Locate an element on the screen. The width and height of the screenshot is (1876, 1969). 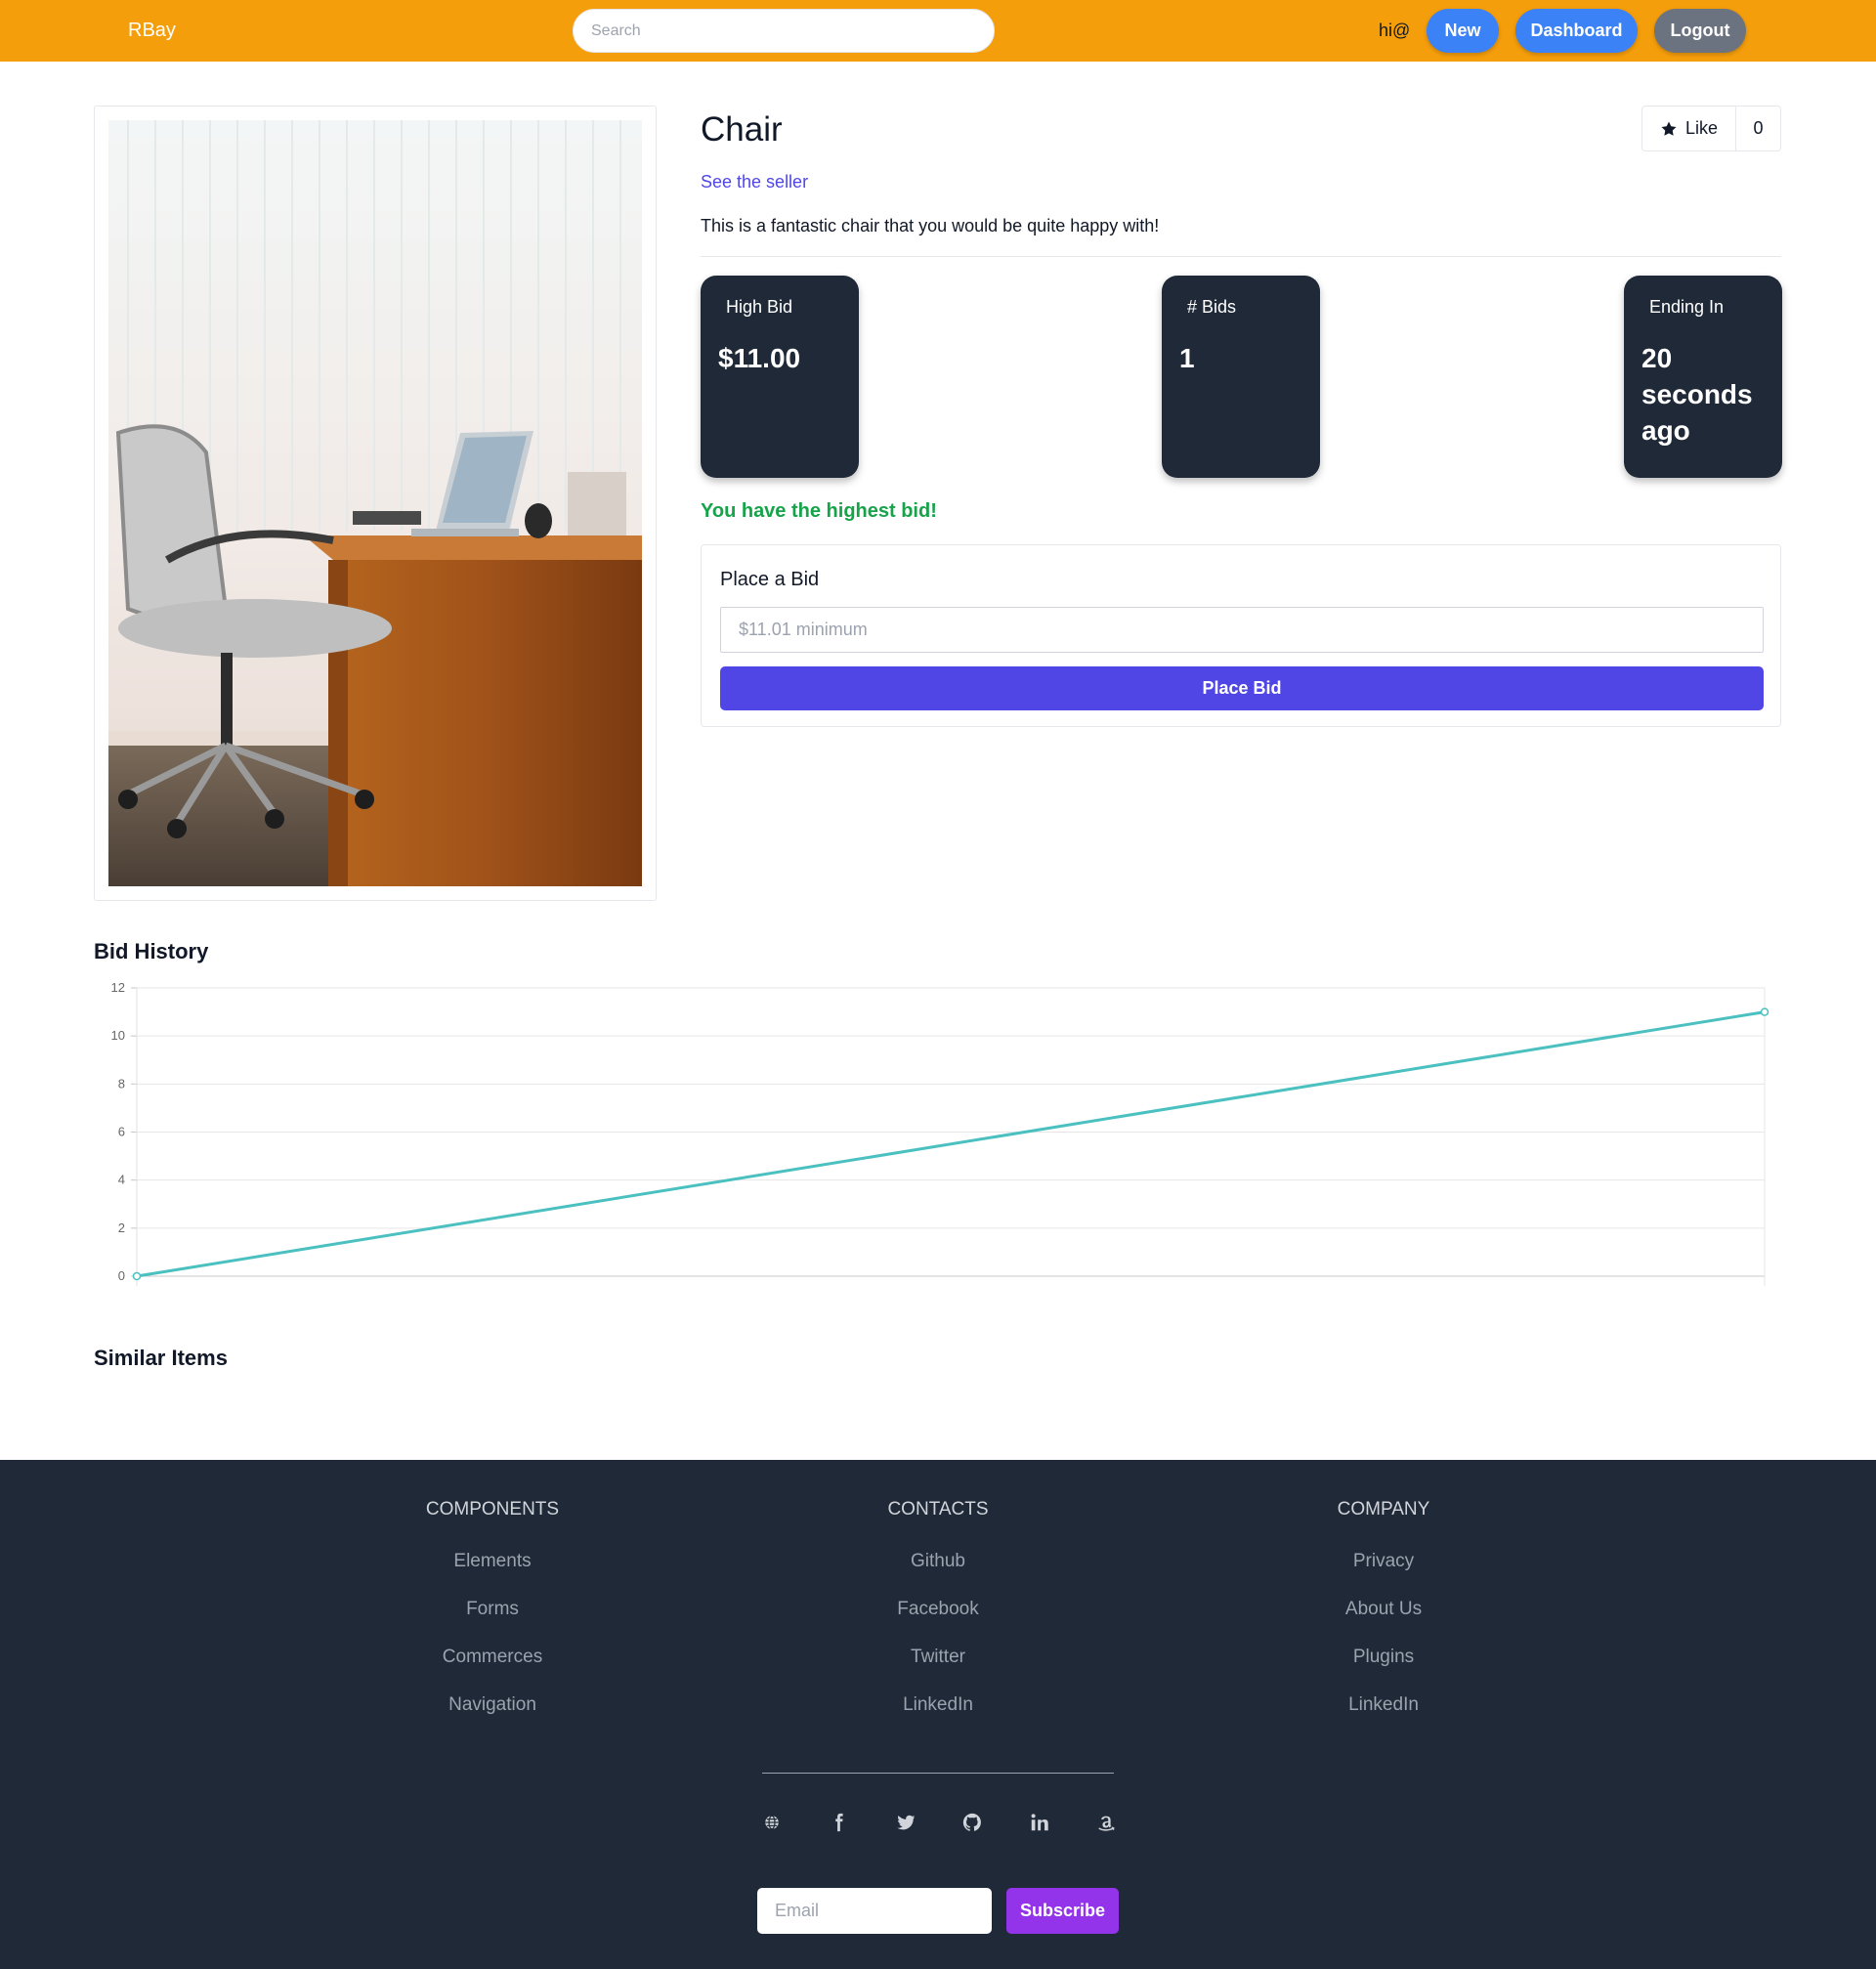
footer-divider is located at coordinates (938, 1773).